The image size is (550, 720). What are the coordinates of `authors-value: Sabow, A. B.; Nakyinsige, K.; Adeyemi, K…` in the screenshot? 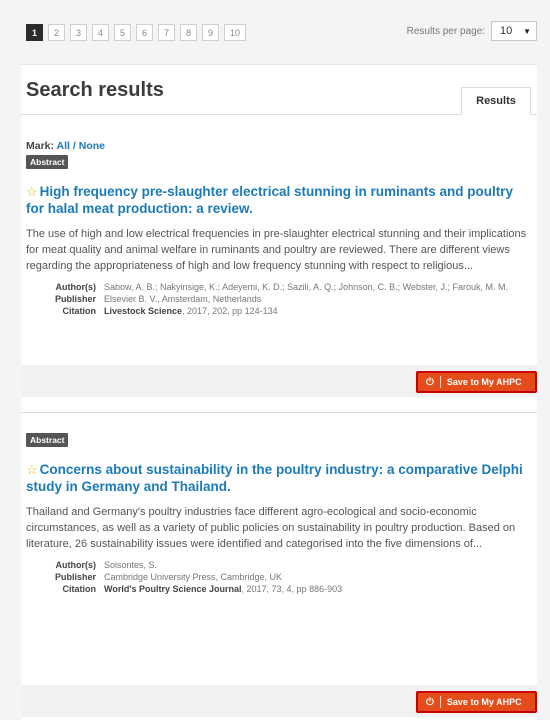 It's located at (306, 287).